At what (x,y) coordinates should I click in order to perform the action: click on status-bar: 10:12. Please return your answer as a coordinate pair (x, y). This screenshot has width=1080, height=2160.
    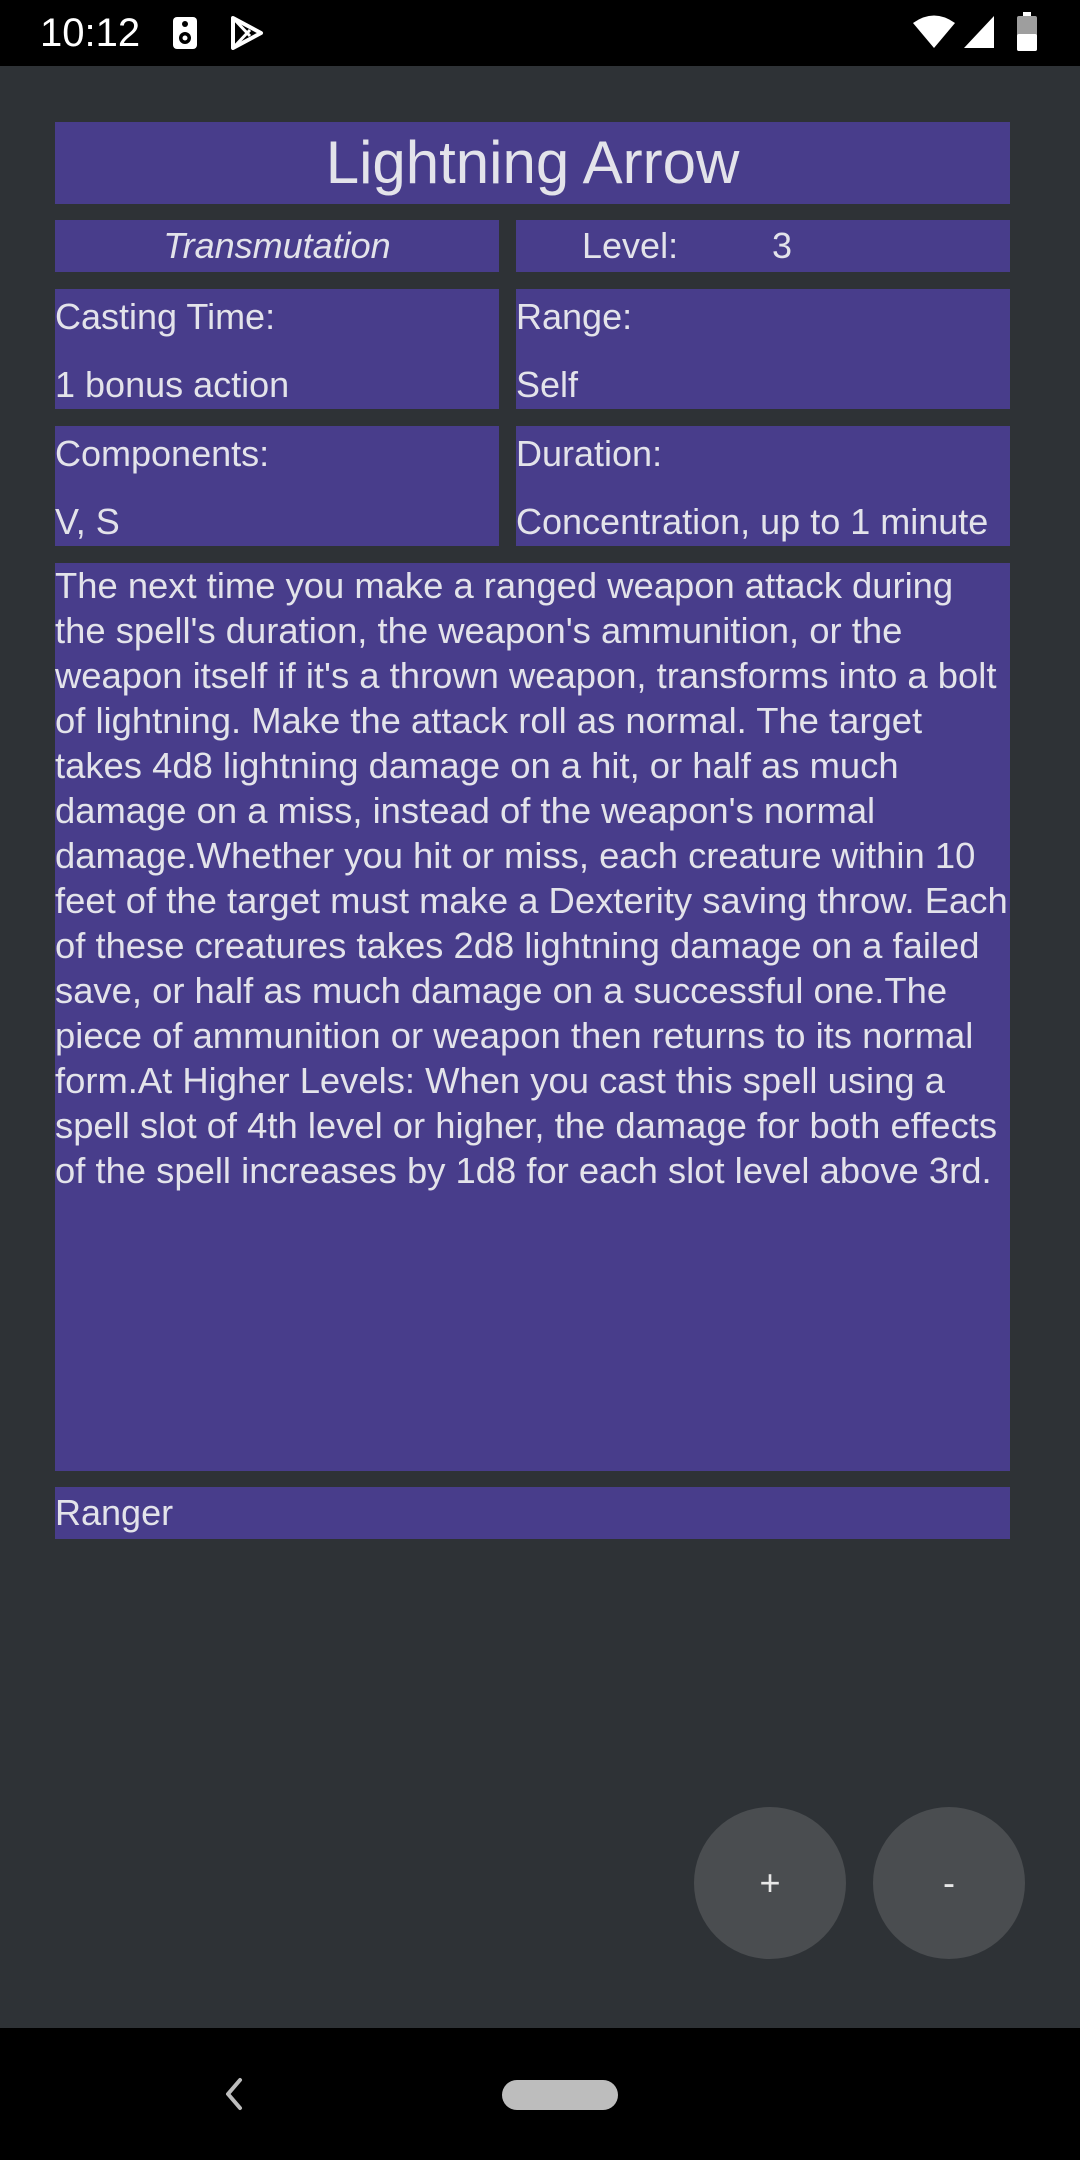
    Looking at the image, I should click on (540, 33).